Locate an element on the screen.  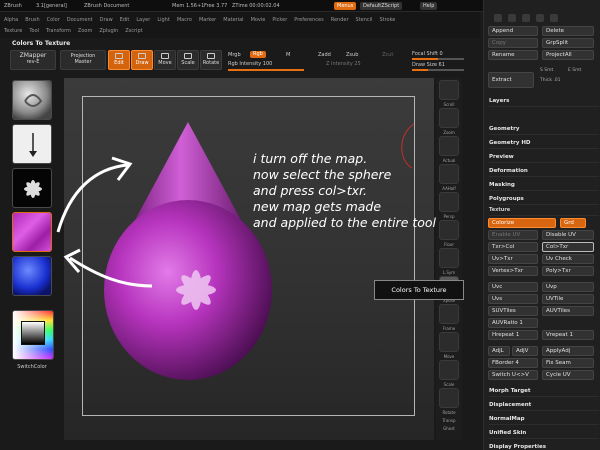
zoom-button is located at coordinates (449, 118).